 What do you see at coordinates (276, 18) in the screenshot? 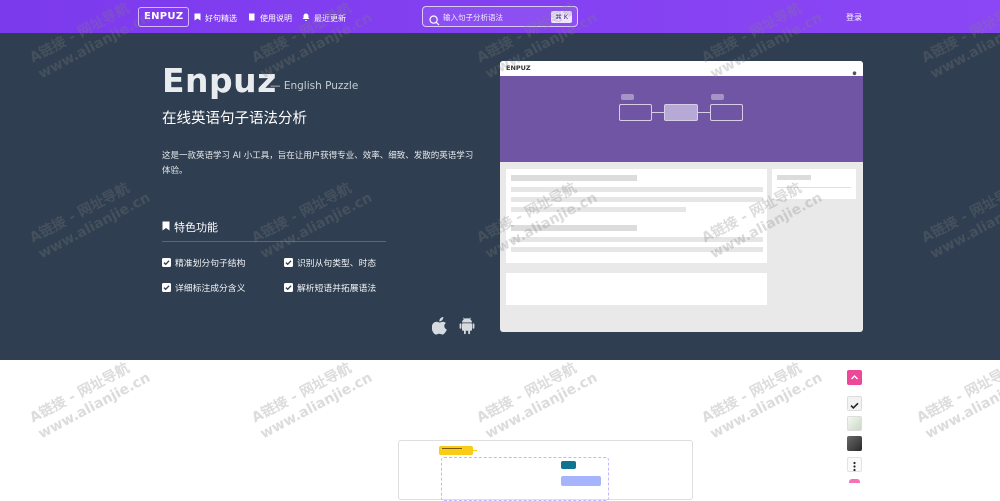
I see `nav-label: 使用说明` at bounding box center [276, 18].